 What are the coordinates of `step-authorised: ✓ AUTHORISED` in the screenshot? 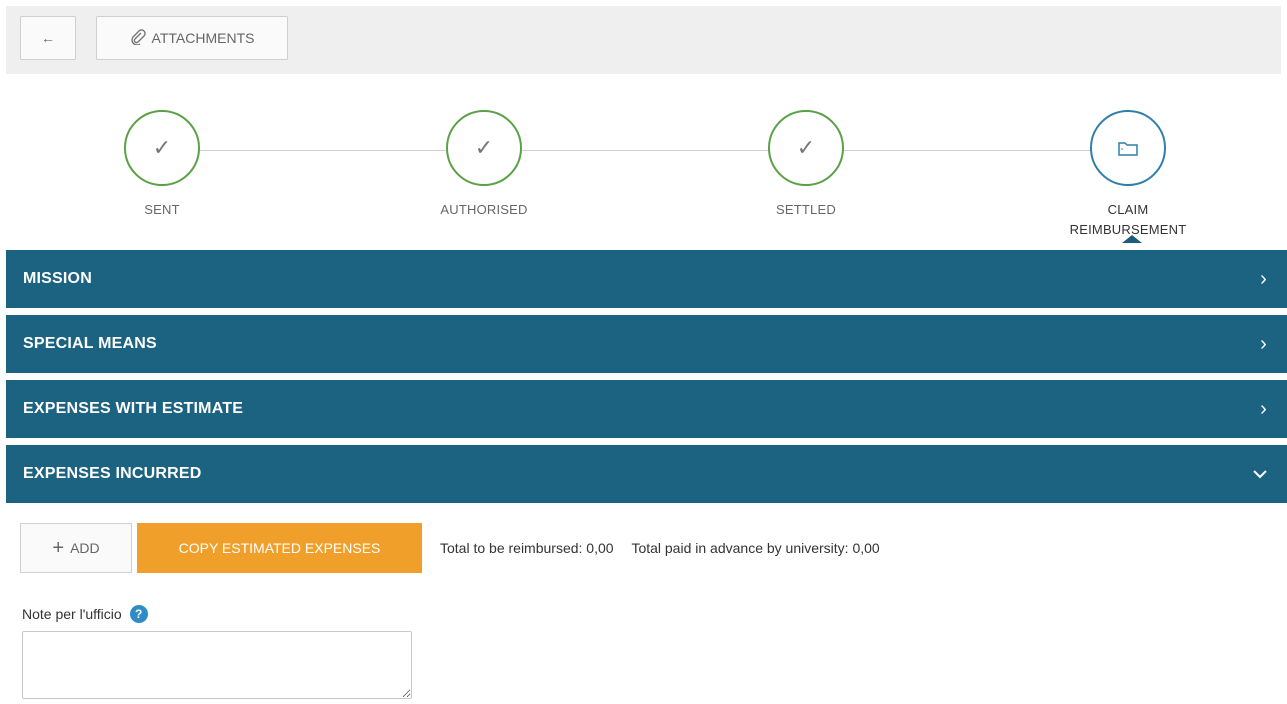 It's located at (484, 165).